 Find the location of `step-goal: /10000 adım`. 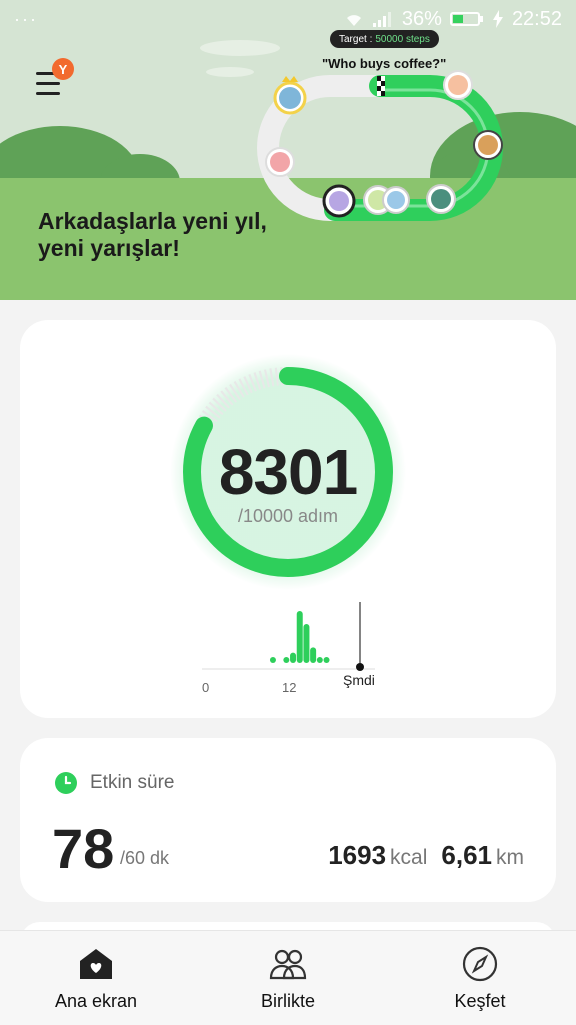

step-goal: /10000 adım is located at coordinates (288, 516).